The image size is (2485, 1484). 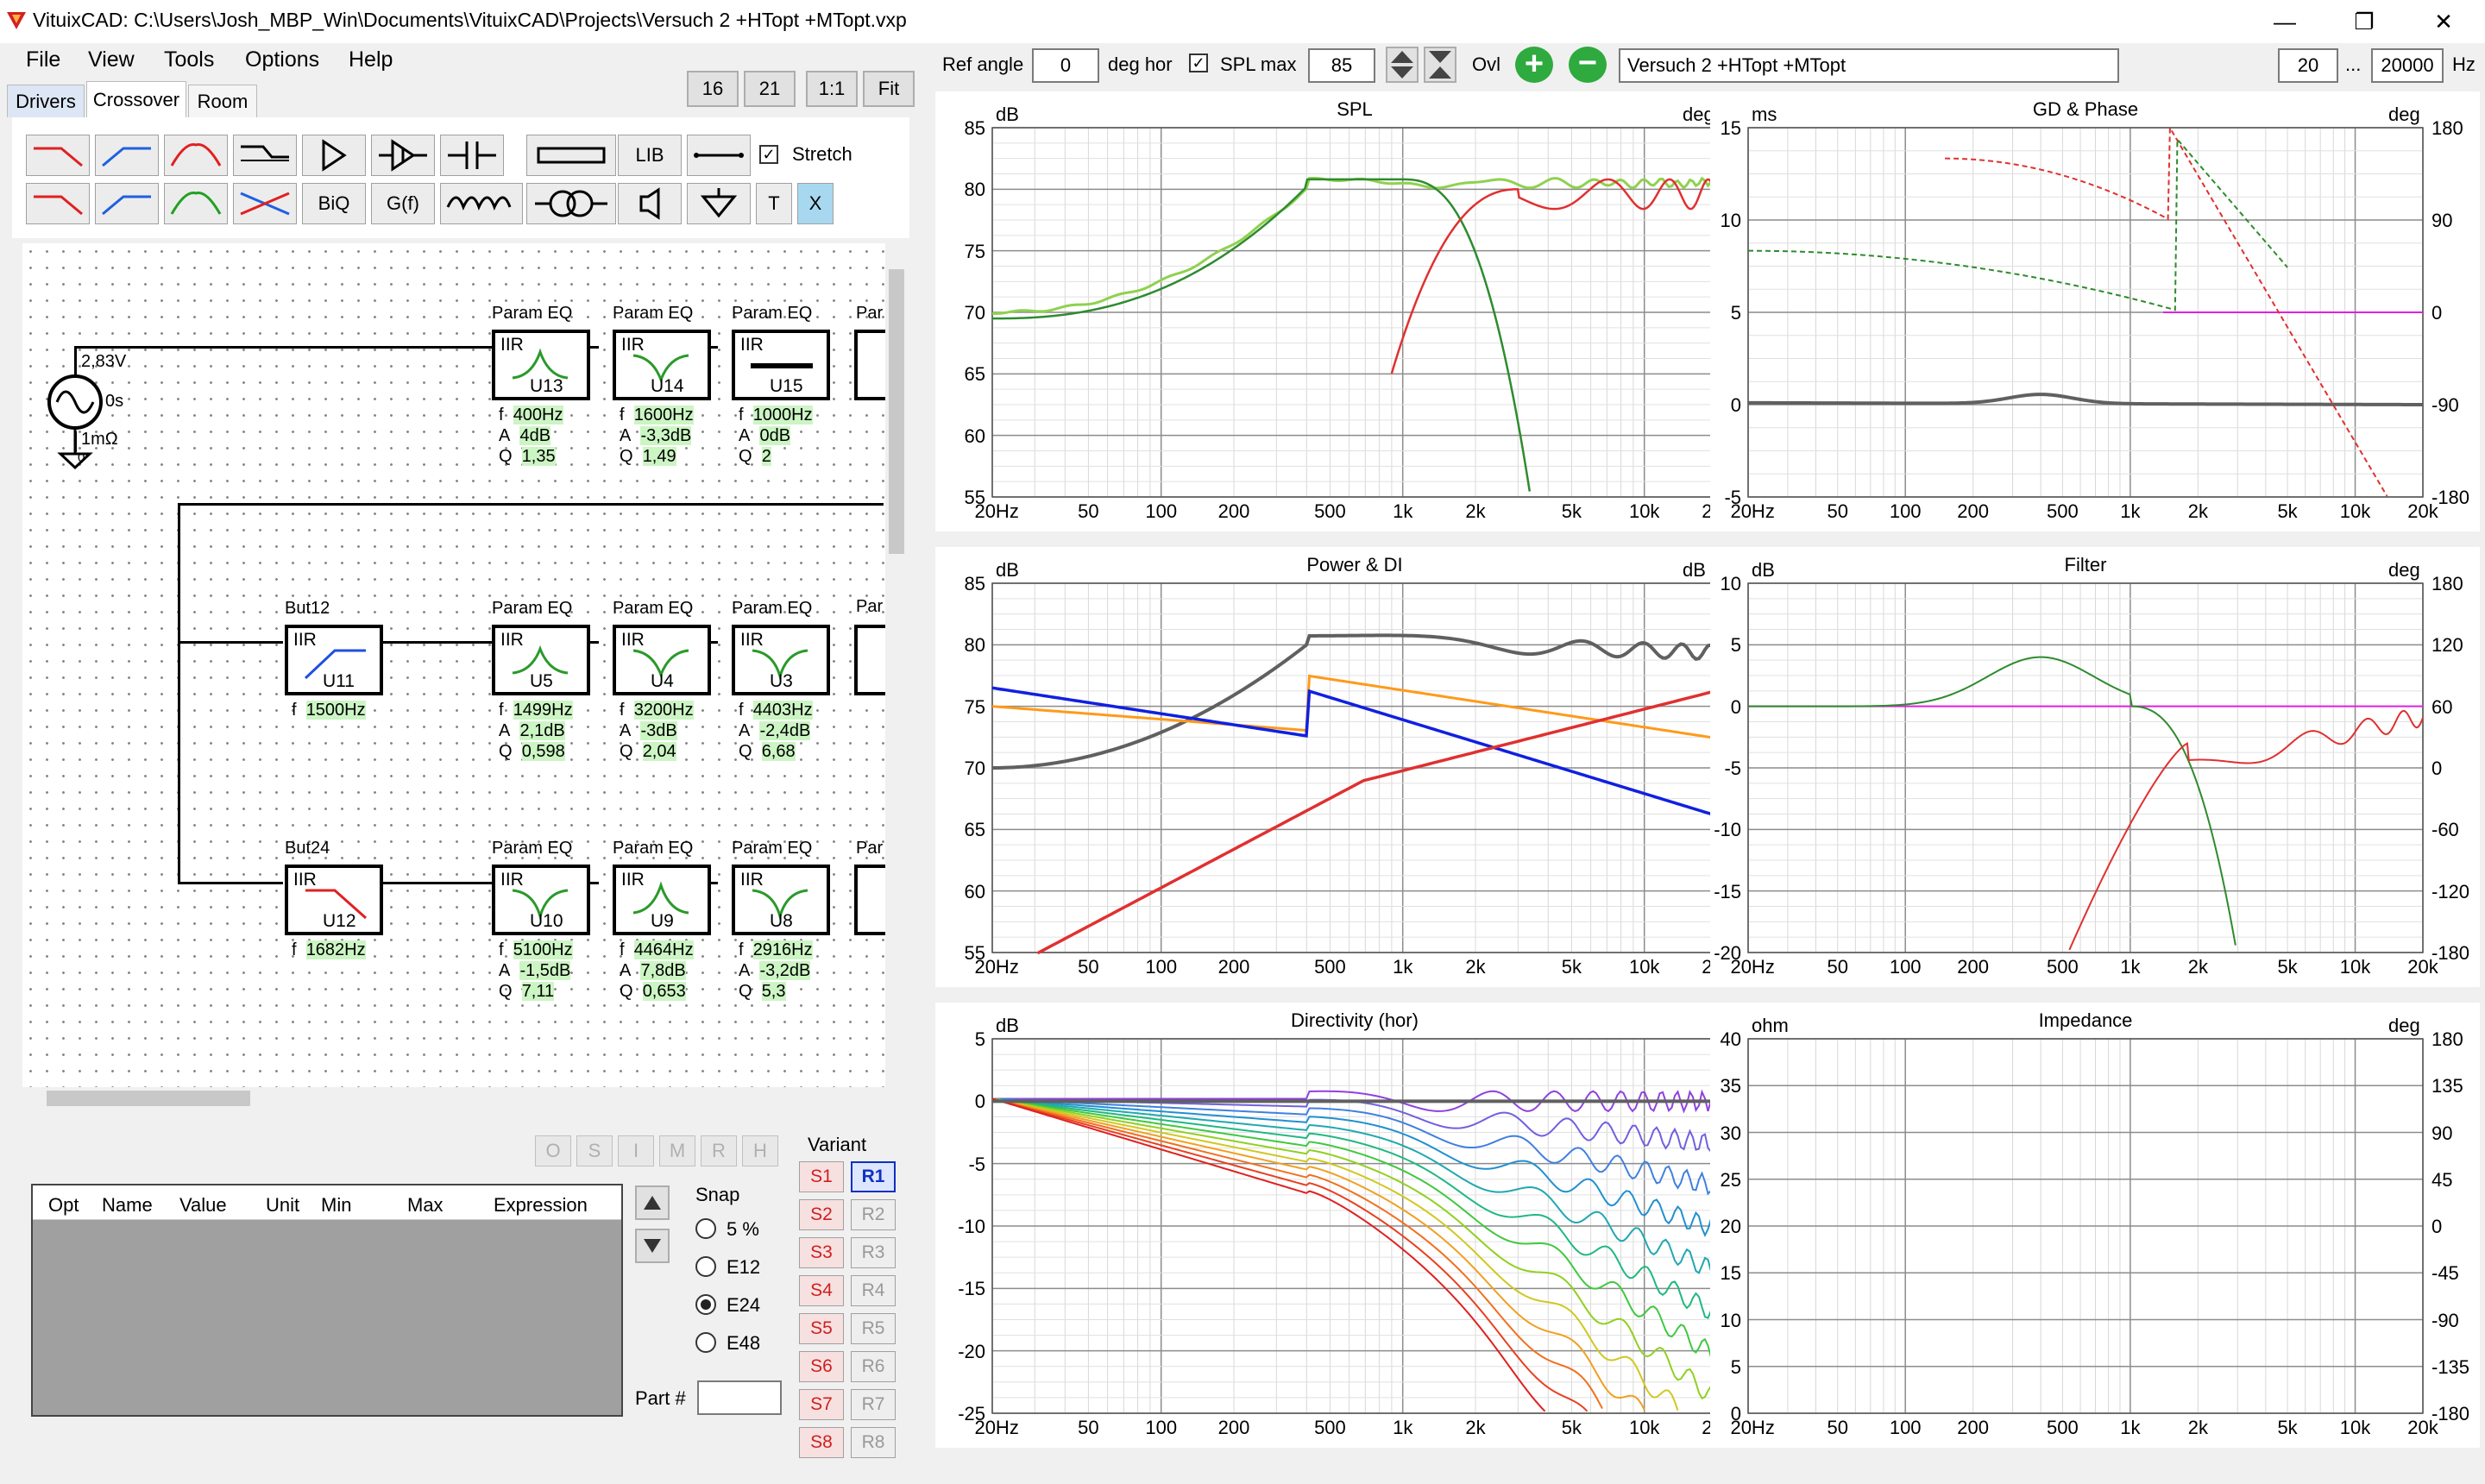 I want to click on block-param: f 1682Hz, so click(x=329, y=950).